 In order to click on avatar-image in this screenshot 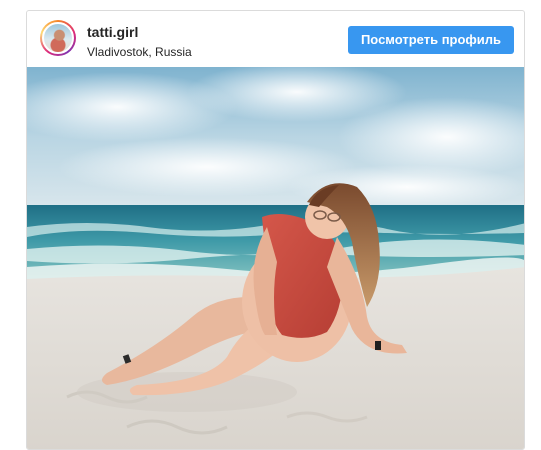, I will do `click(58, 38)`.